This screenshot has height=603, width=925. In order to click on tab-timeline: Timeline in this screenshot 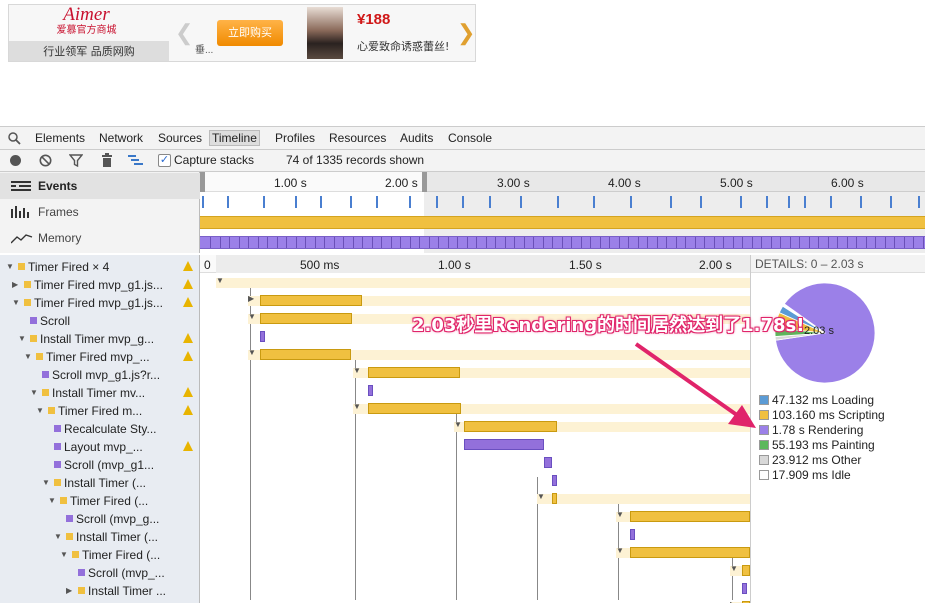, I will do `click(234, 138)`.